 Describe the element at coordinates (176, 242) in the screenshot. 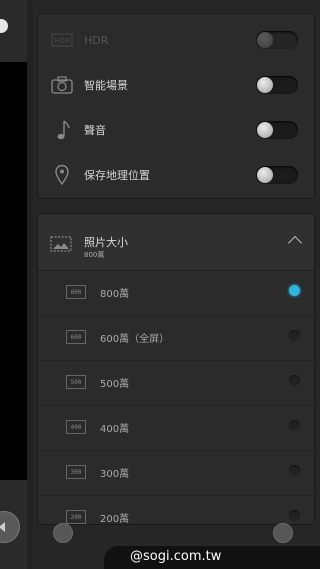

I see `photo-size-header: 照片大小 800萬` at that location.